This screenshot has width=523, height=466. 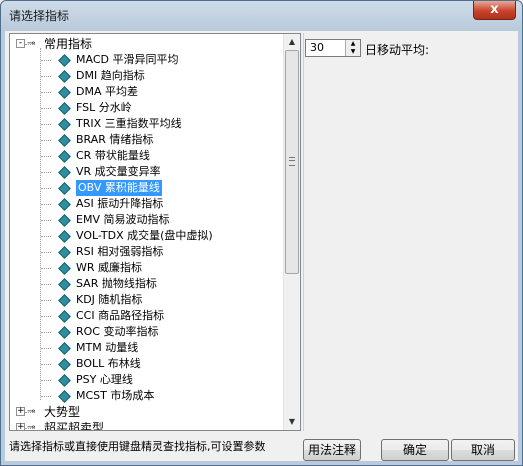 I want to click on window-title: 请选择指标, so click(x=39, y=16).